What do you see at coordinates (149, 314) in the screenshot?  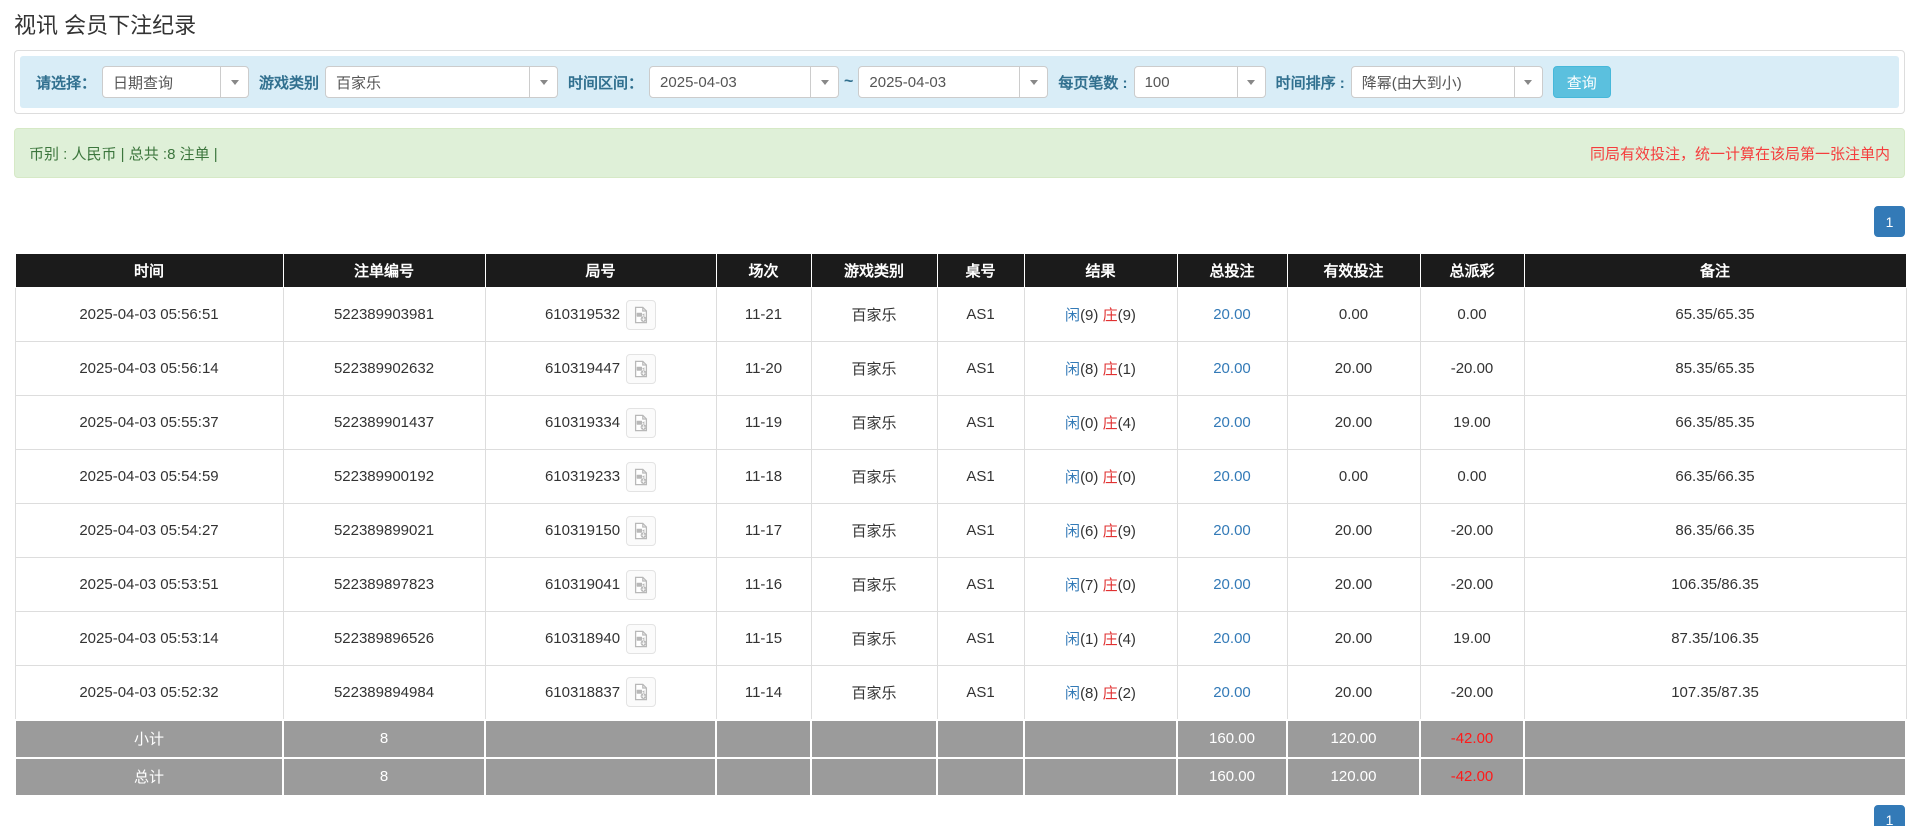 I see `cell-time: 2025-04-03 05:56:51` at bounding box center [149, 314].